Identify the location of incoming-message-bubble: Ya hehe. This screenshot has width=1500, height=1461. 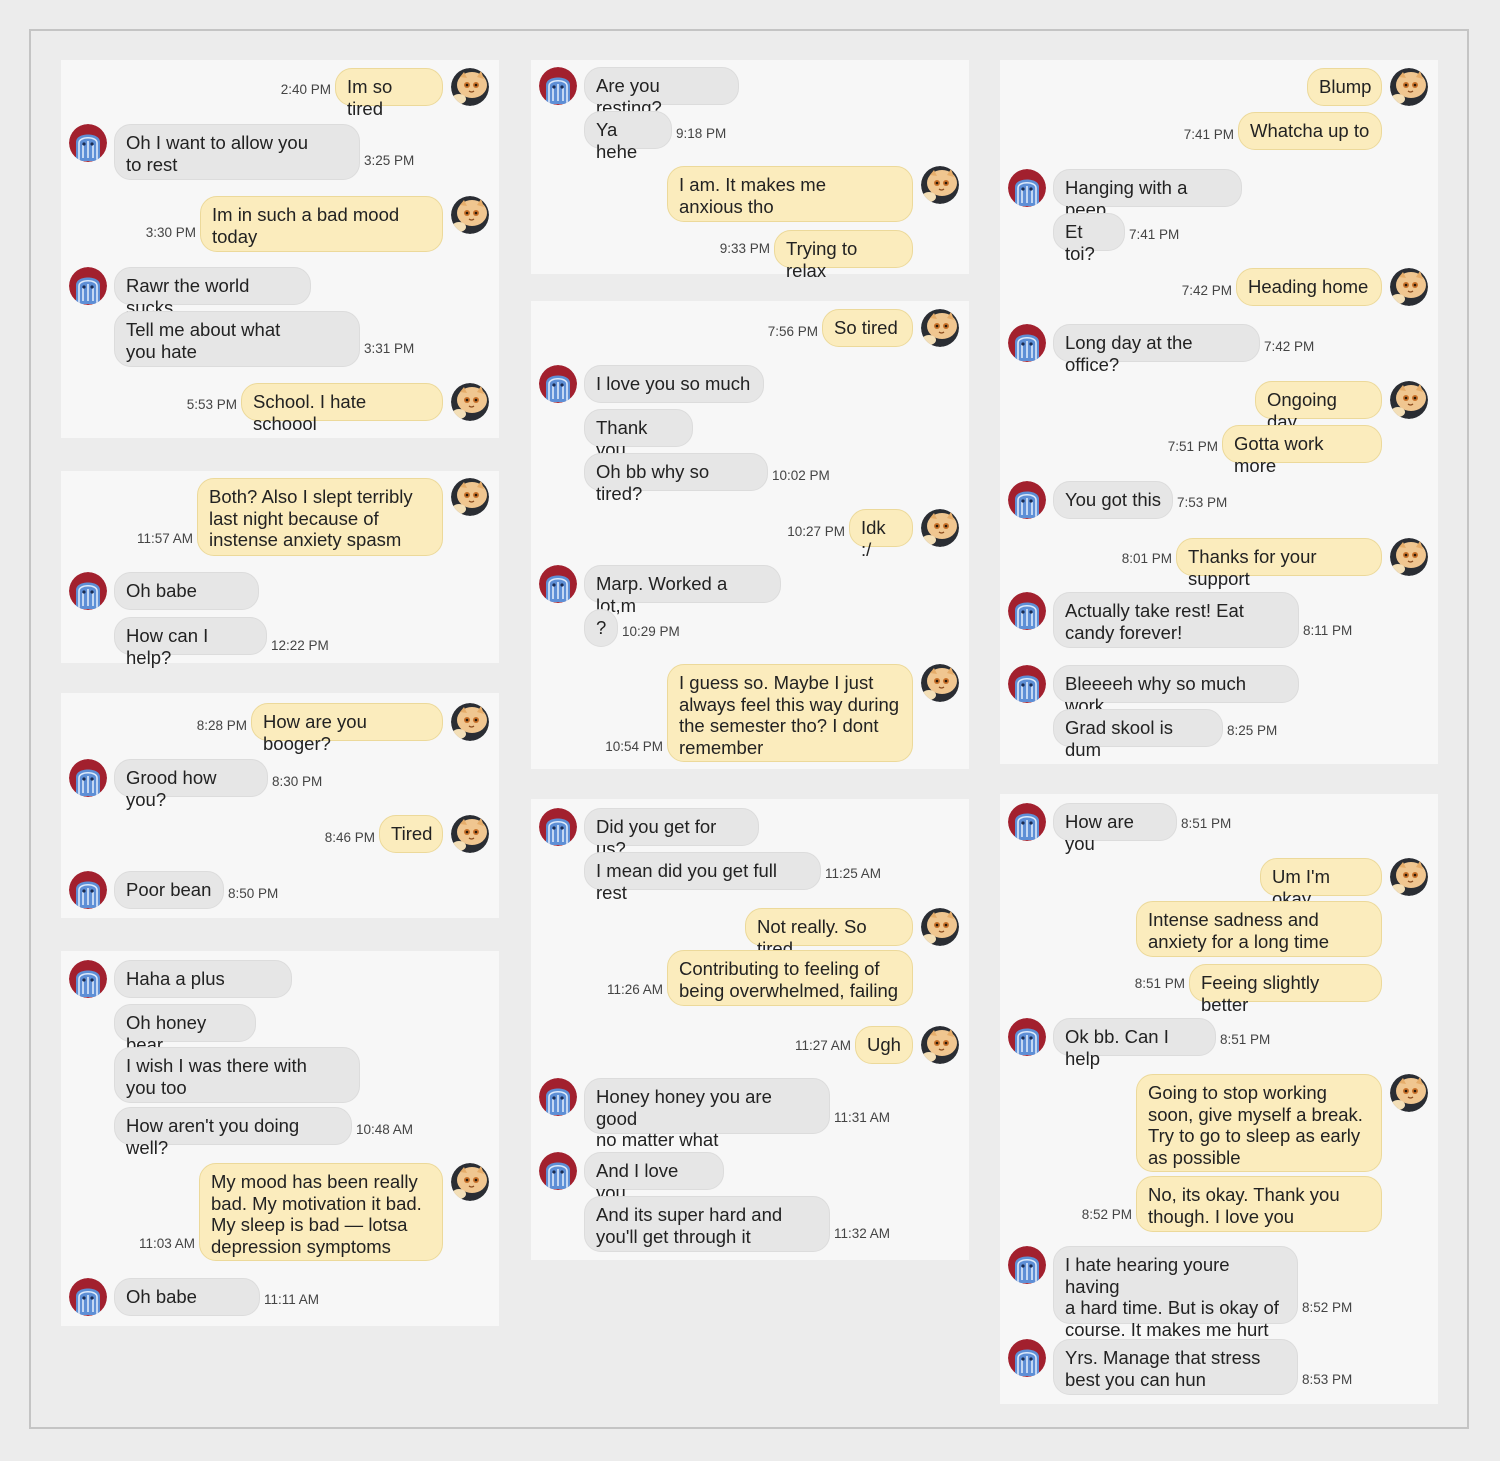
(628, 136).